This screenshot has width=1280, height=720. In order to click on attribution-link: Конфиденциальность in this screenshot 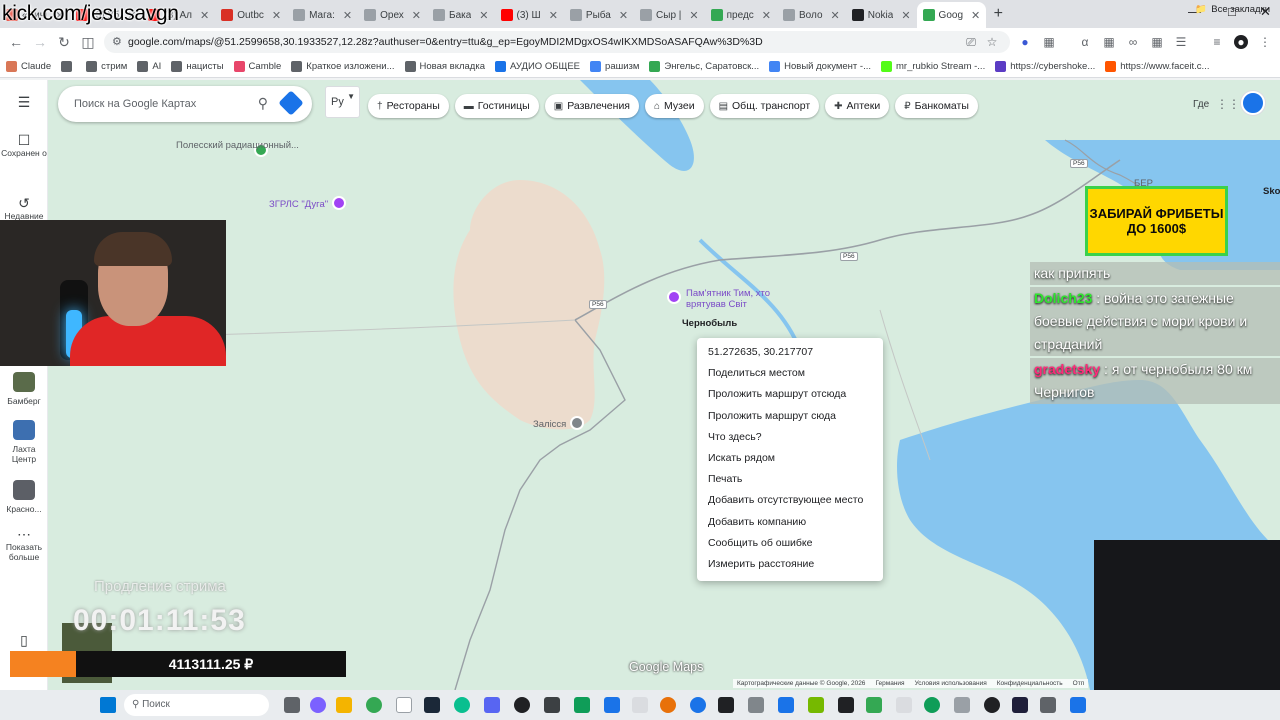, I will do `click(1030, 683)`.